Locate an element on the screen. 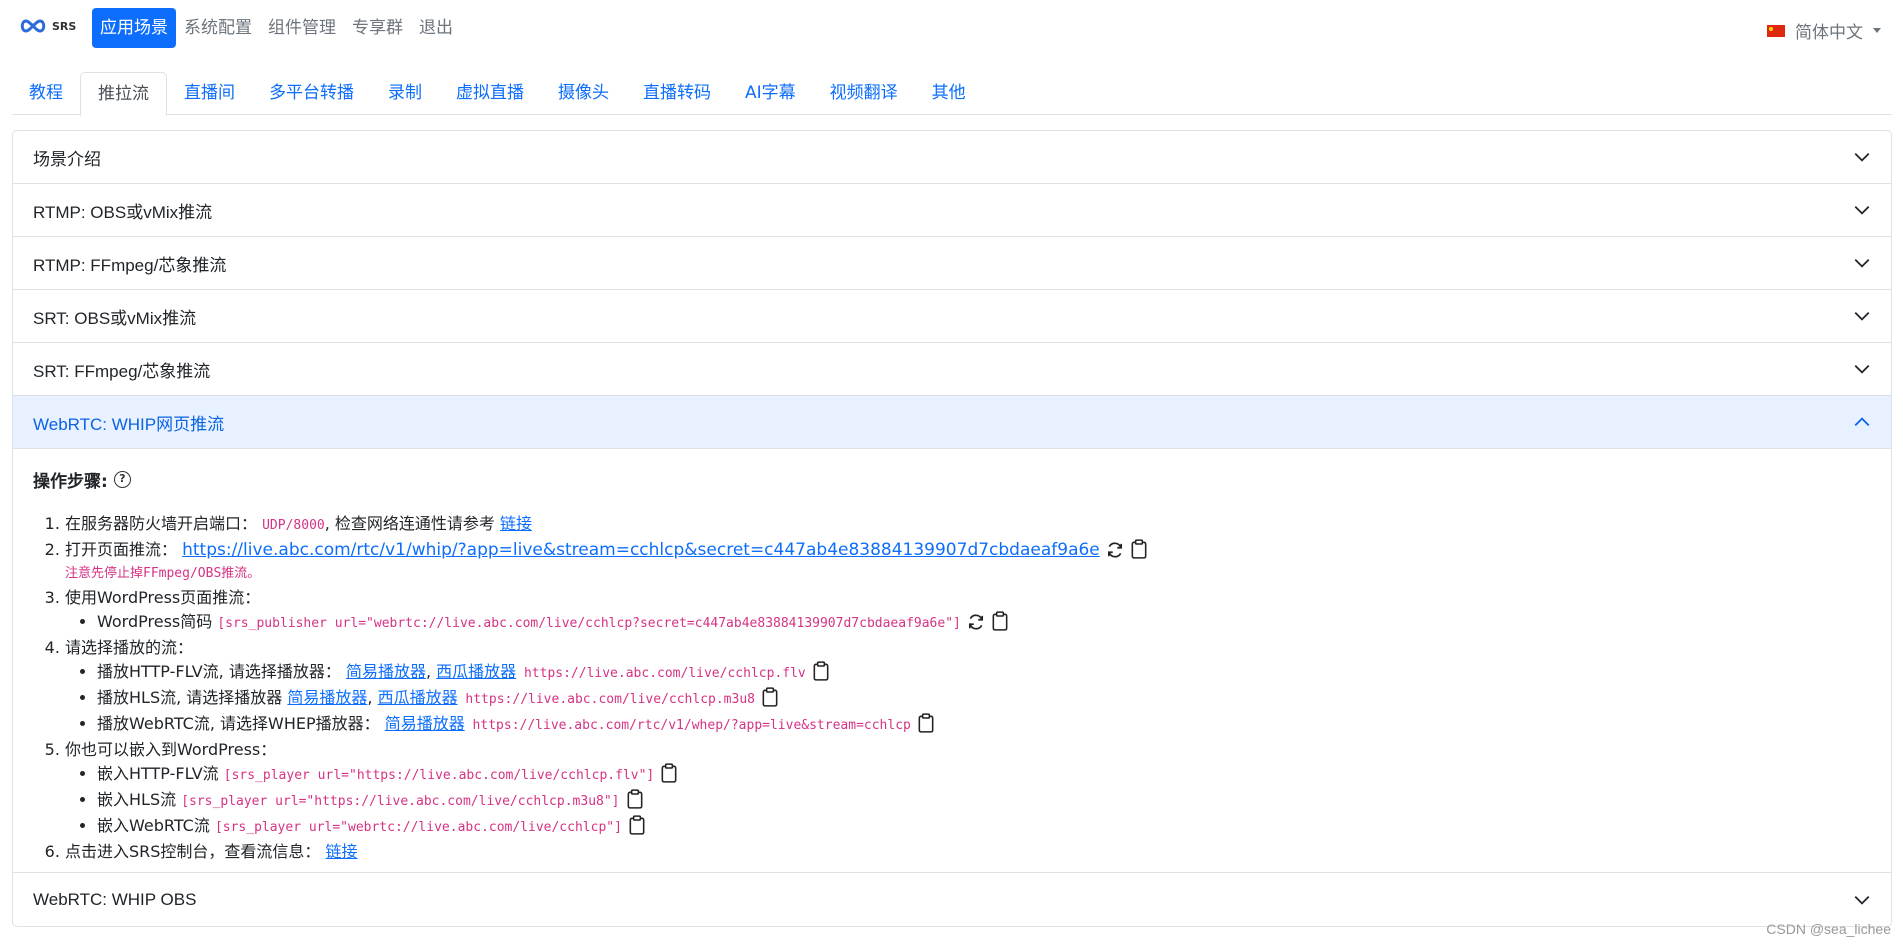 This screenshot has height=945, width=1903. nav-item-system-config: 系统配置 is located at coordinates (218, 28).